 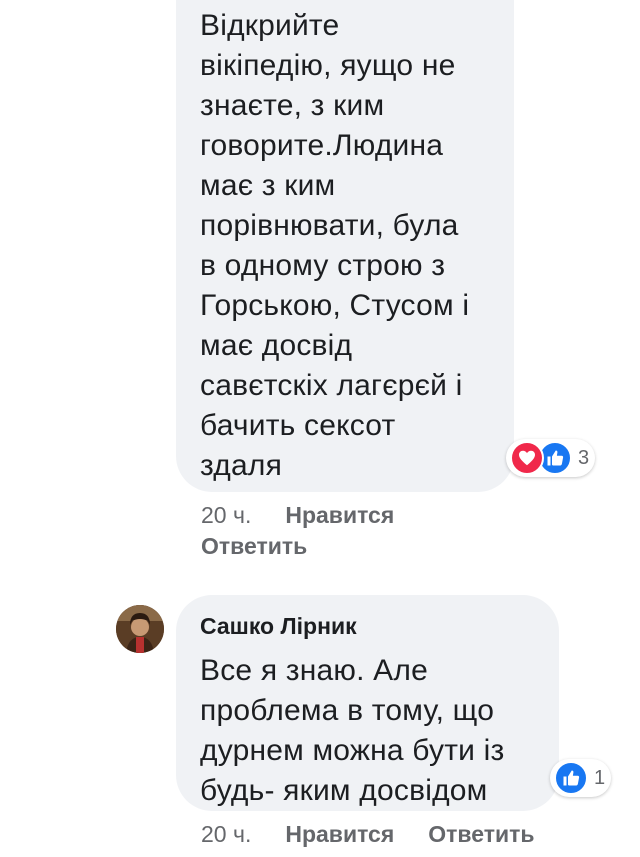 I want to click on comment-actions-reply: Ответить, so click(x=254, y=546).